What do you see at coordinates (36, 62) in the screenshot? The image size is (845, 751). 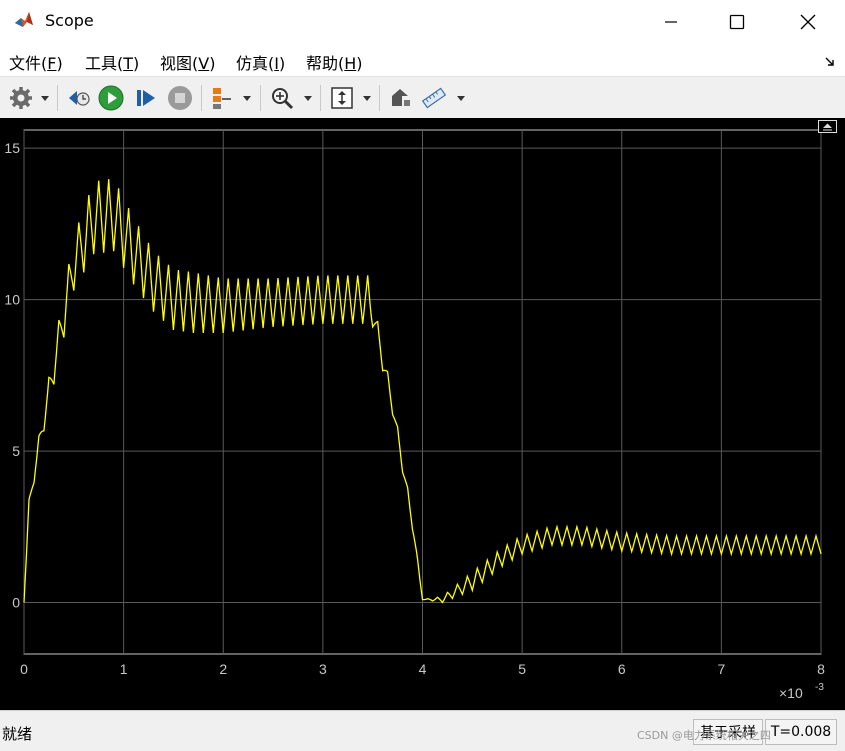 I see `menu-file: 文件(F)` at bounding box center [36, 62].